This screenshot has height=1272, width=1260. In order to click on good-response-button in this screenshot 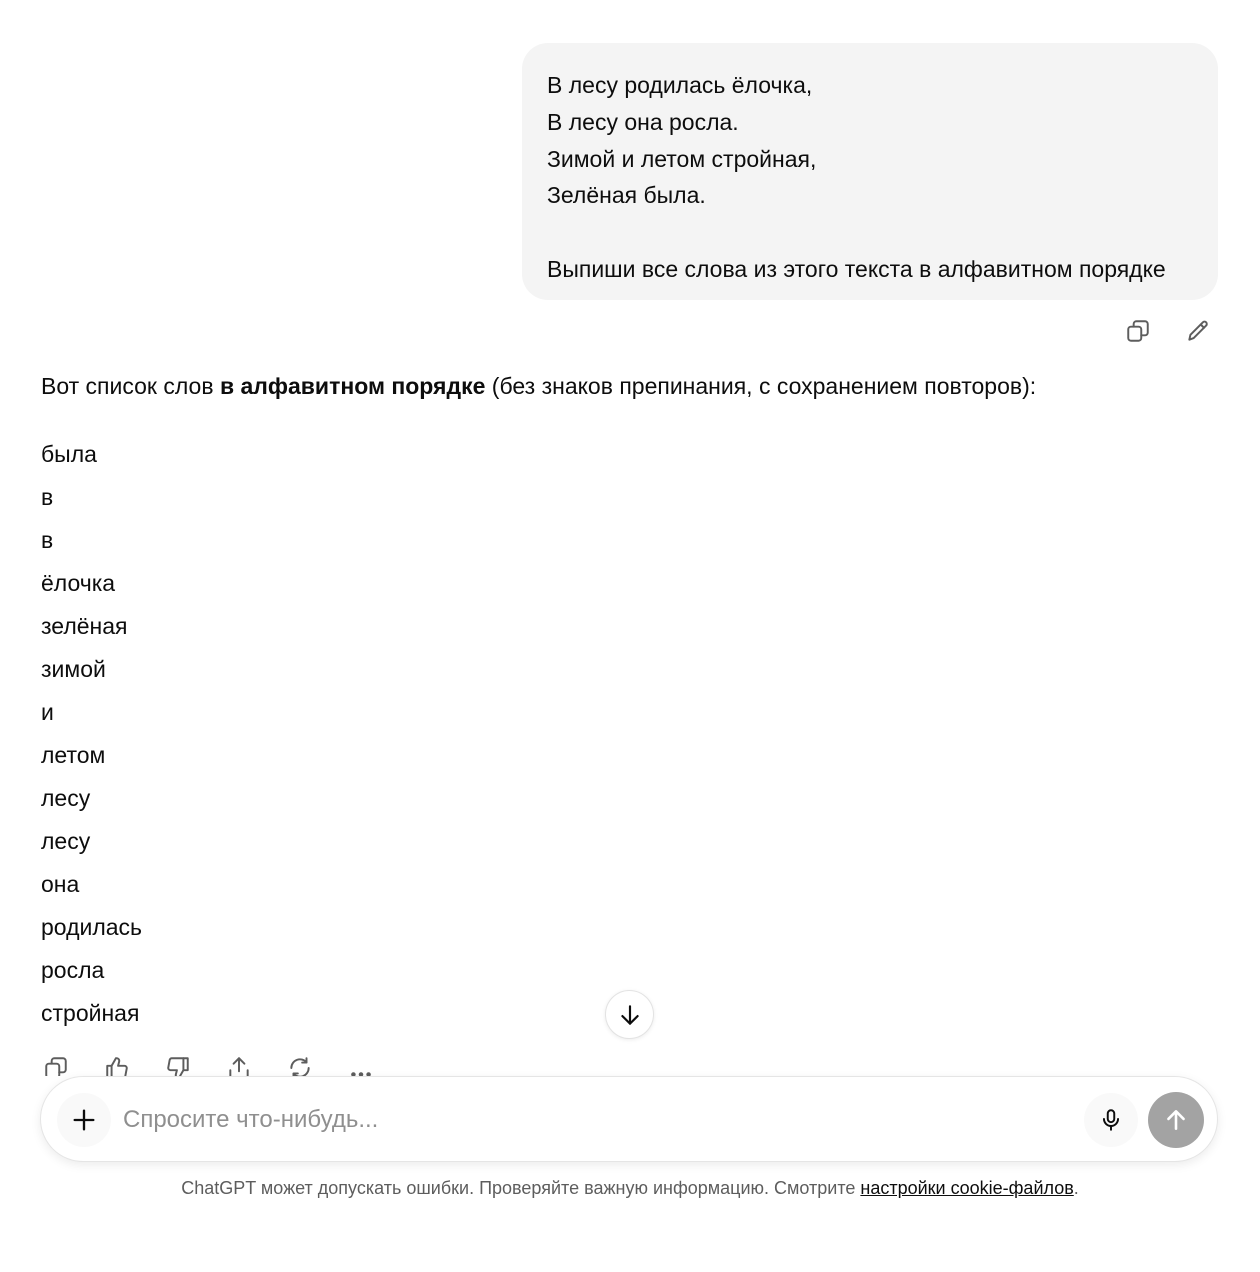, I will do `click(117, 1063)`.